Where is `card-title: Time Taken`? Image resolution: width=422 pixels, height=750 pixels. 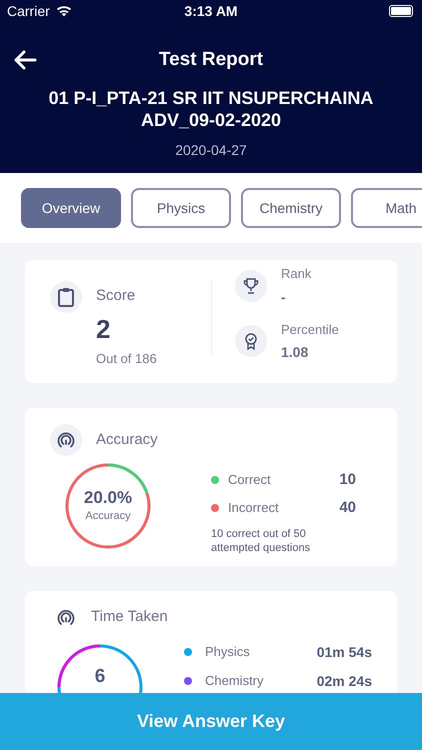
card-title: Time Taken is located at coordinates (129, 617).